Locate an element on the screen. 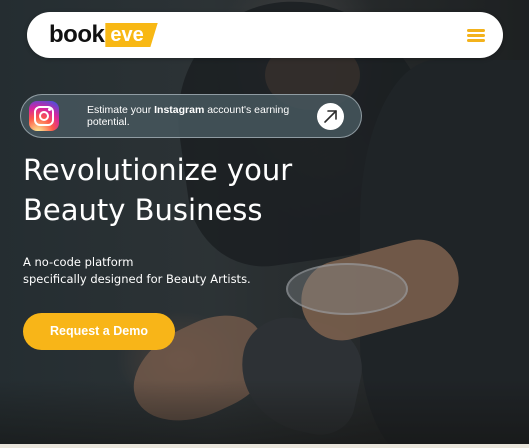 The height and width of the screenshot is (448, 529). logo-text-book: book is located at coordinates (77, 34).